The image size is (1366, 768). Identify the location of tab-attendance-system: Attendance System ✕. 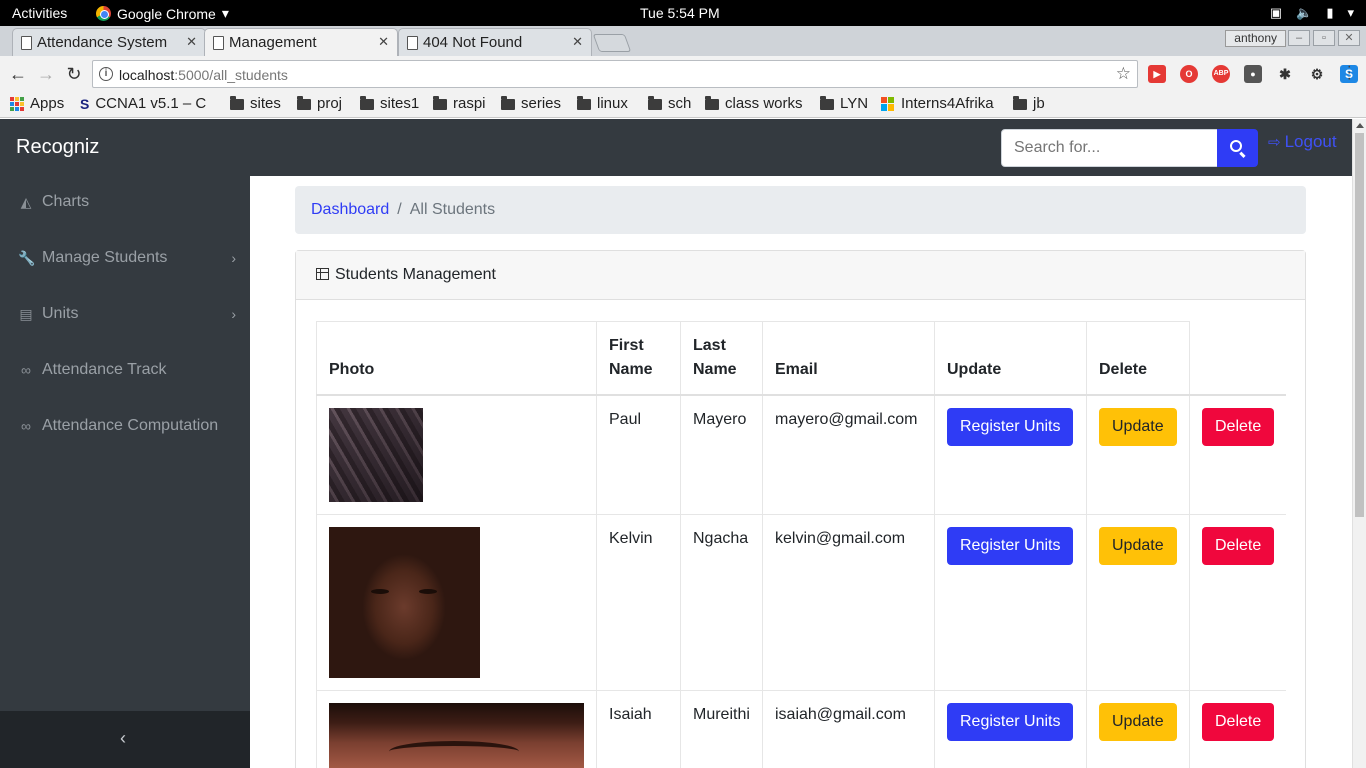
(109, 42).